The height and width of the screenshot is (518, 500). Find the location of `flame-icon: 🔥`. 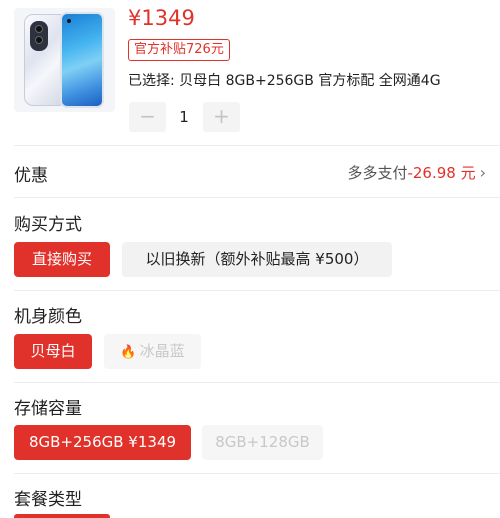

flame-icon: 🔥 is located at coordinates (128, 352).